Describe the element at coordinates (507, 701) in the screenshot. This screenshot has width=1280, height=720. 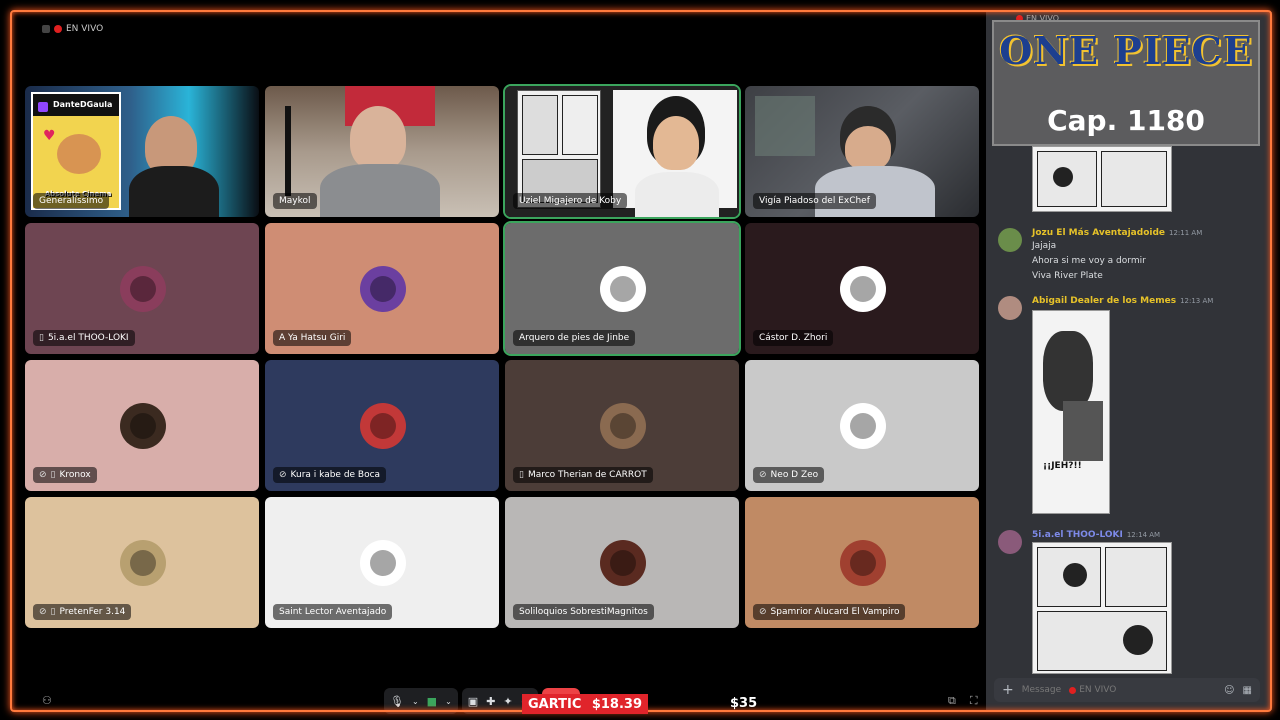
I see `soundboard-icon: ✦` at that location.